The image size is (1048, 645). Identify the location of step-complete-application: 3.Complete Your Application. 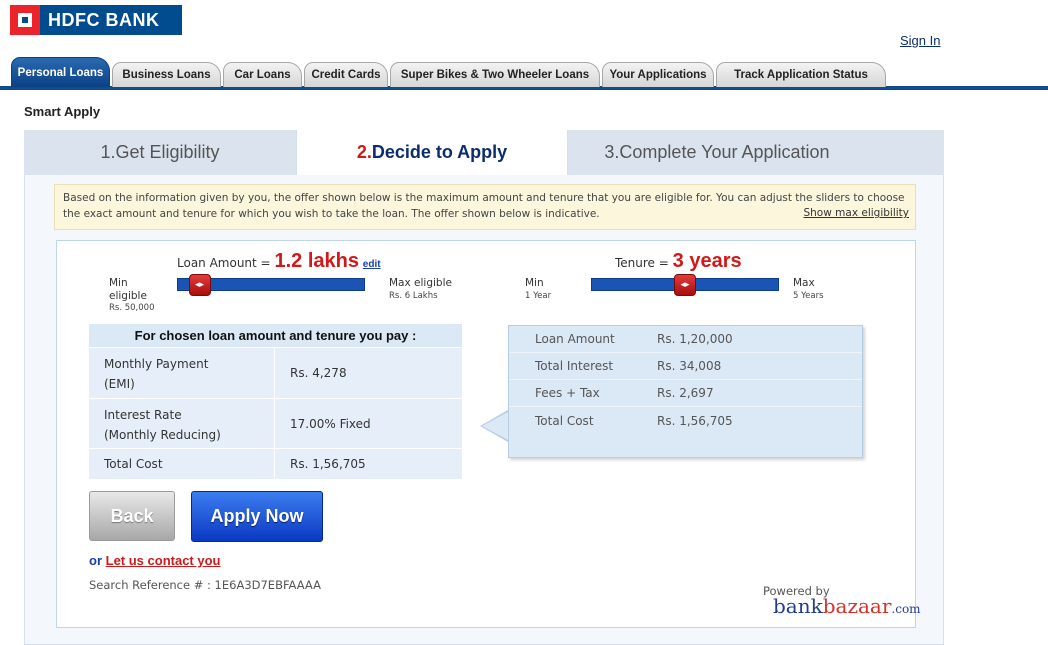
(717, 152).